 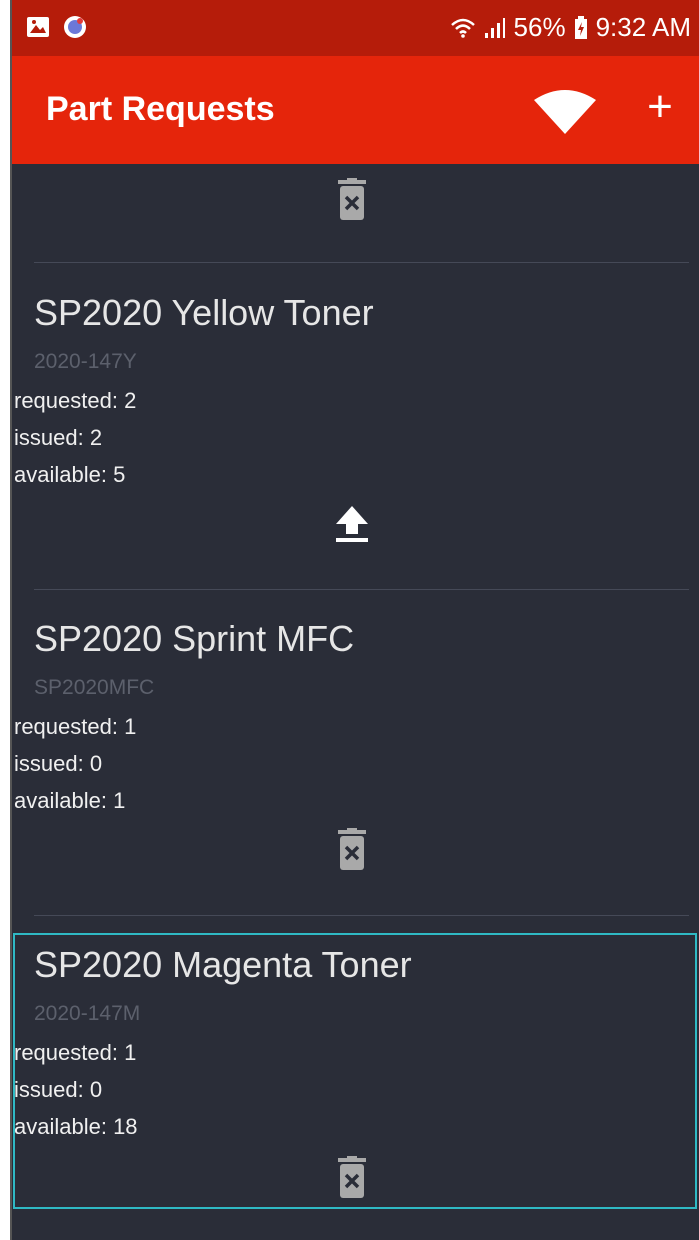 I want to click on clock: 9:32 AM, so click(x=643, y=27).